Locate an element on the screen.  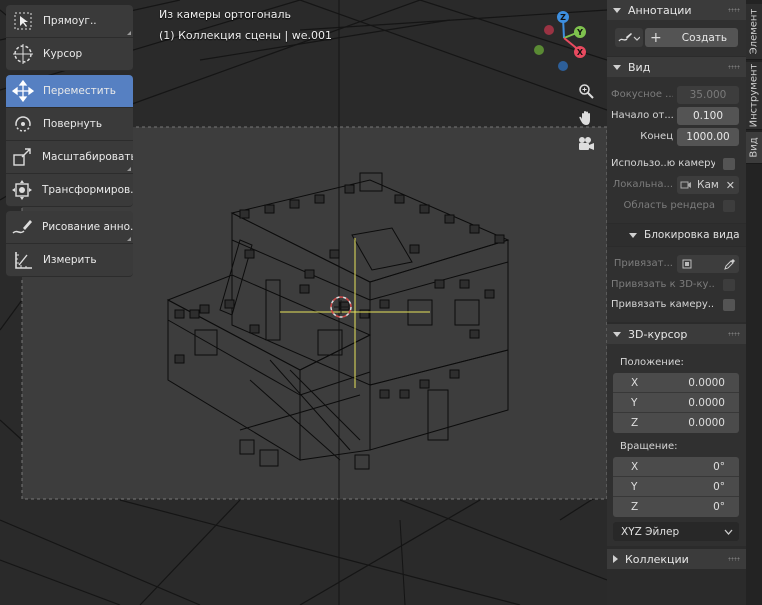
clear-icon: ✕ is located at coordinates (730, 185).